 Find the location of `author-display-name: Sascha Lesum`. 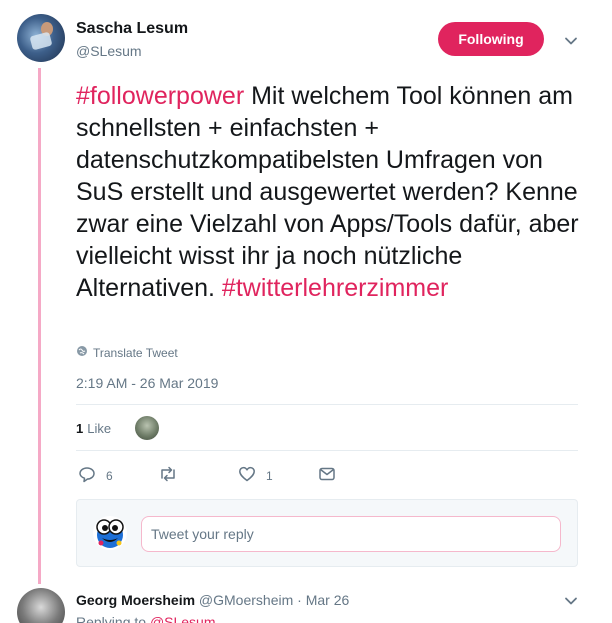

author-display-name: Sascha Lesum is located at coordinates (132, 29).